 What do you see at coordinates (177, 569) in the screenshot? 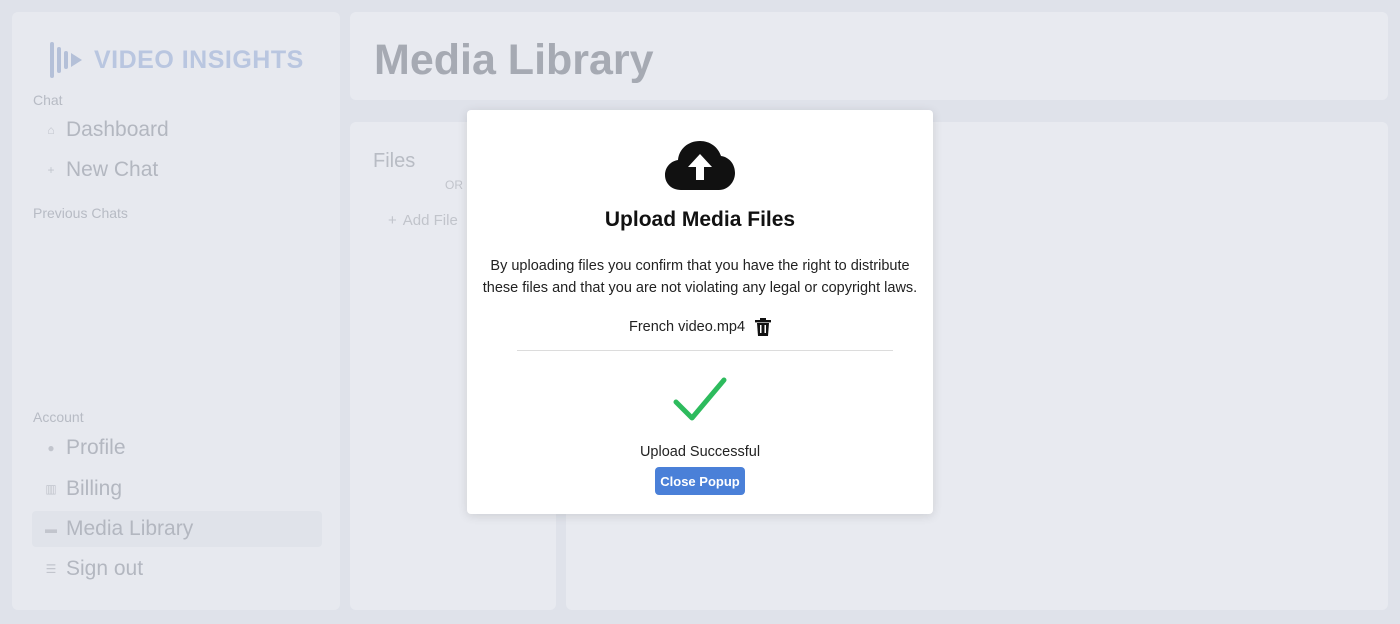
I see `sidebar-item-sign-out: ☰ Sign out` at bounding box center [177, 569].